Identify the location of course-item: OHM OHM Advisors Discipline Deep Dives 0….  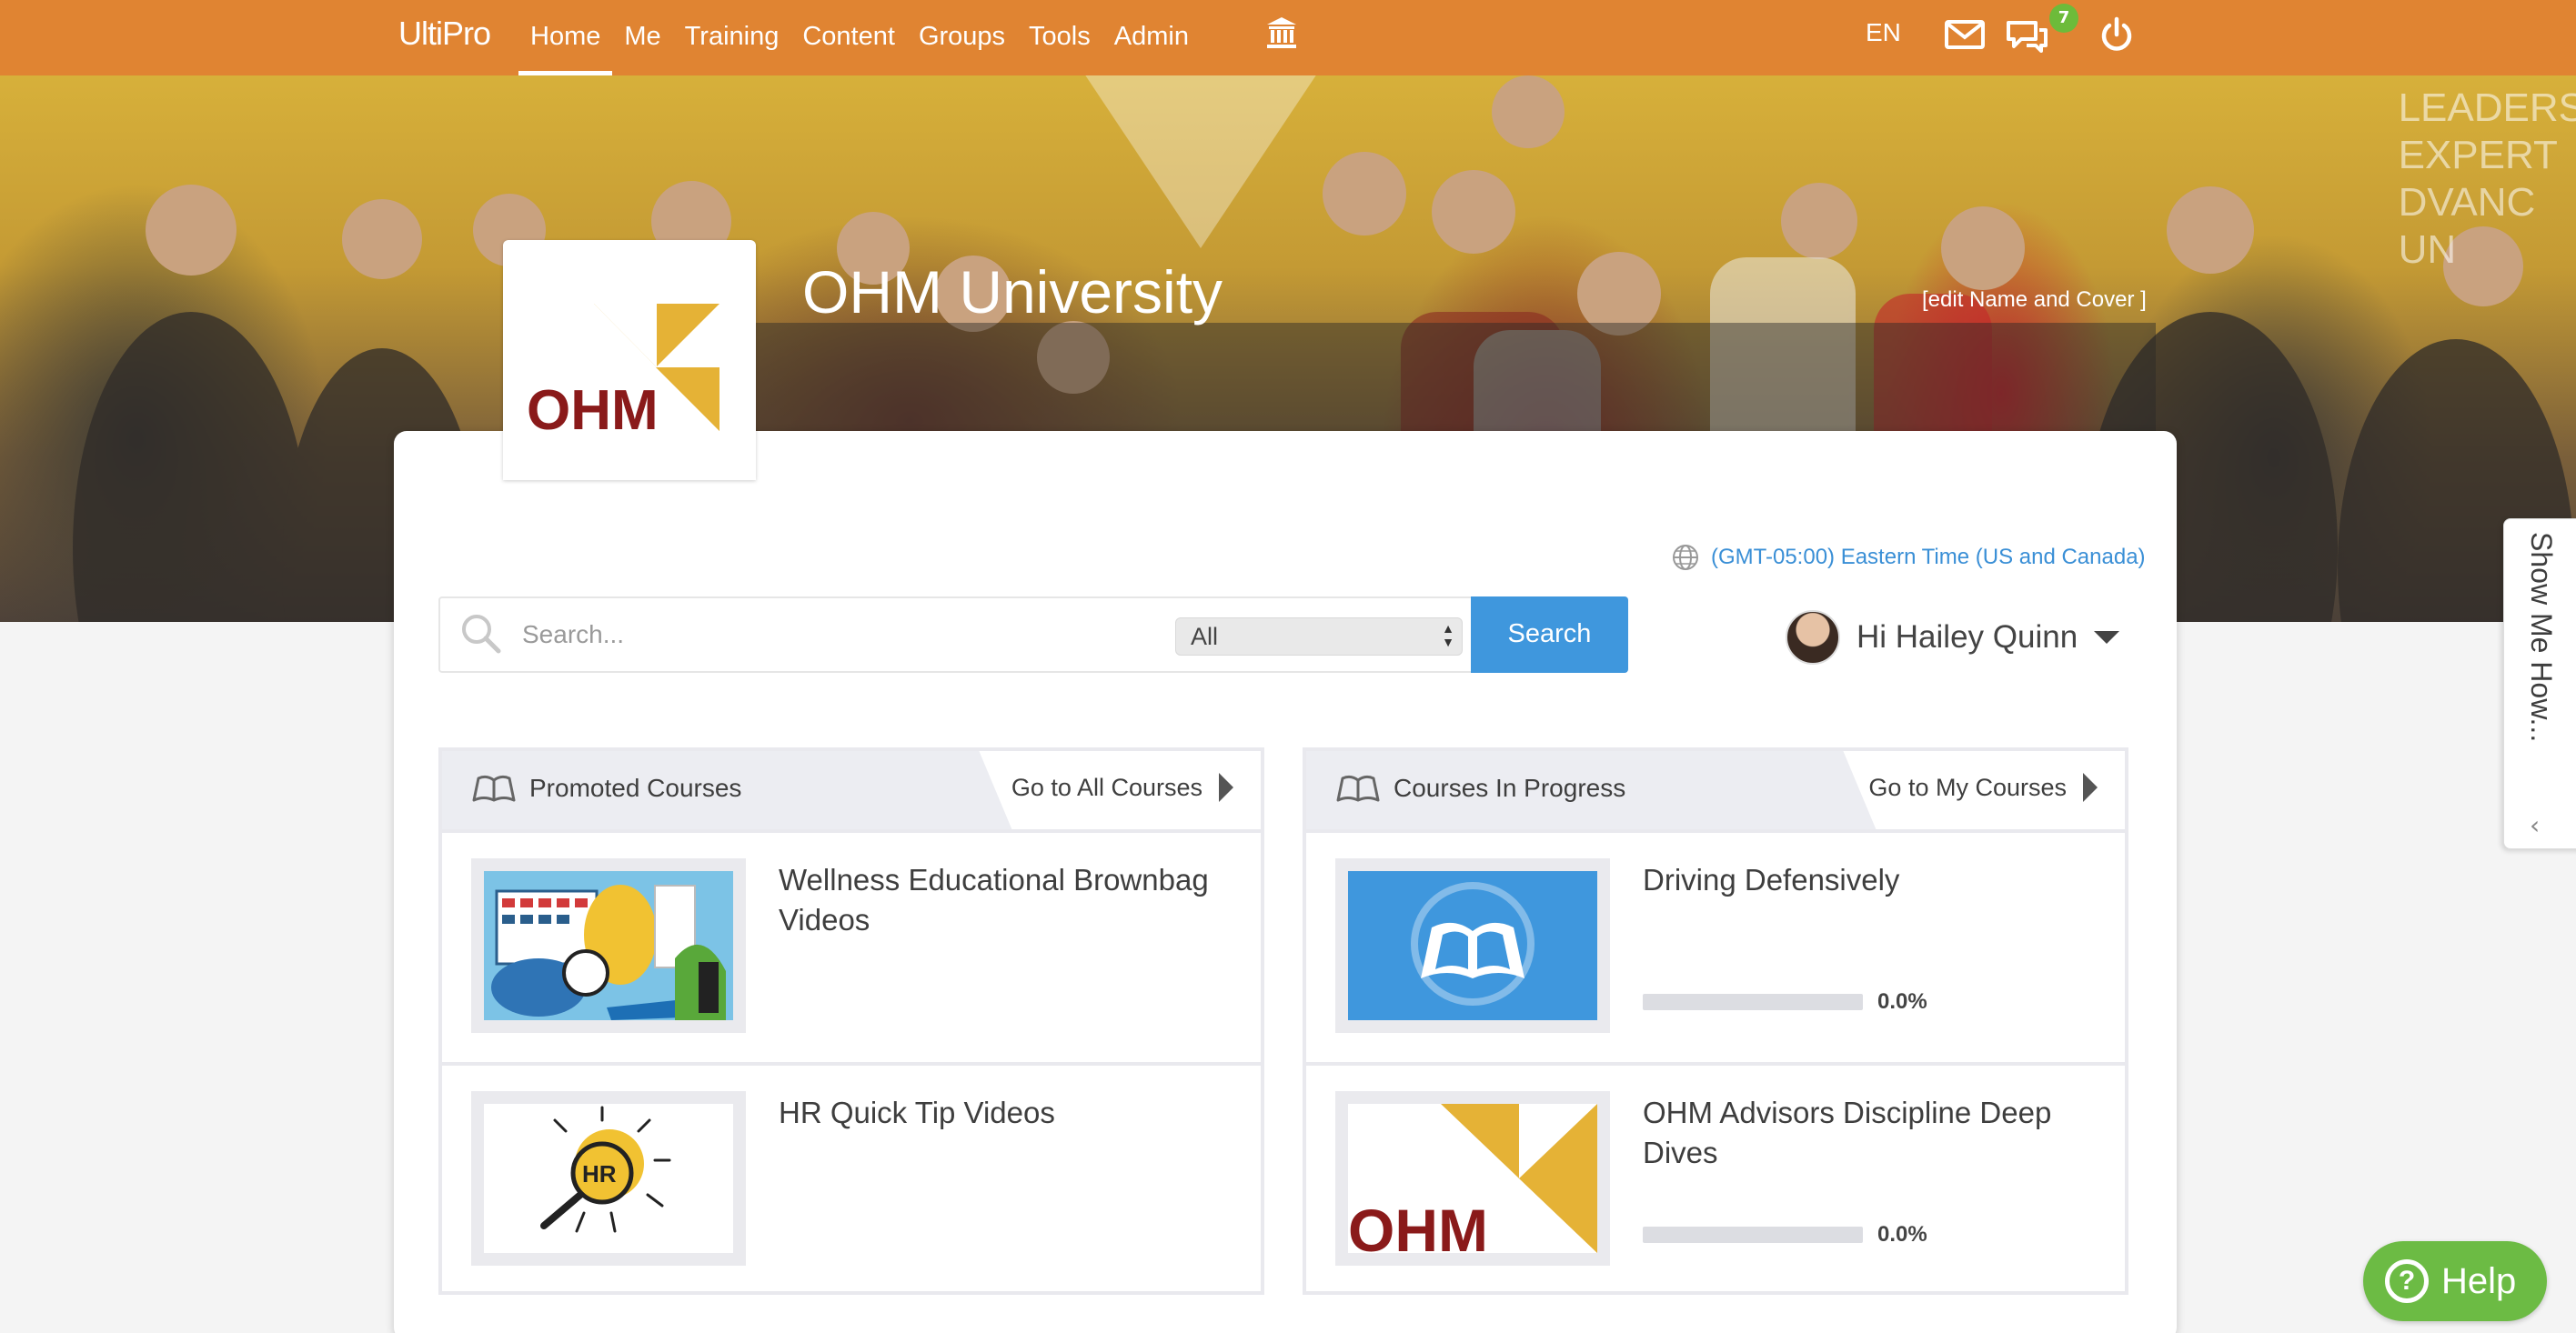
(1715, 1178).